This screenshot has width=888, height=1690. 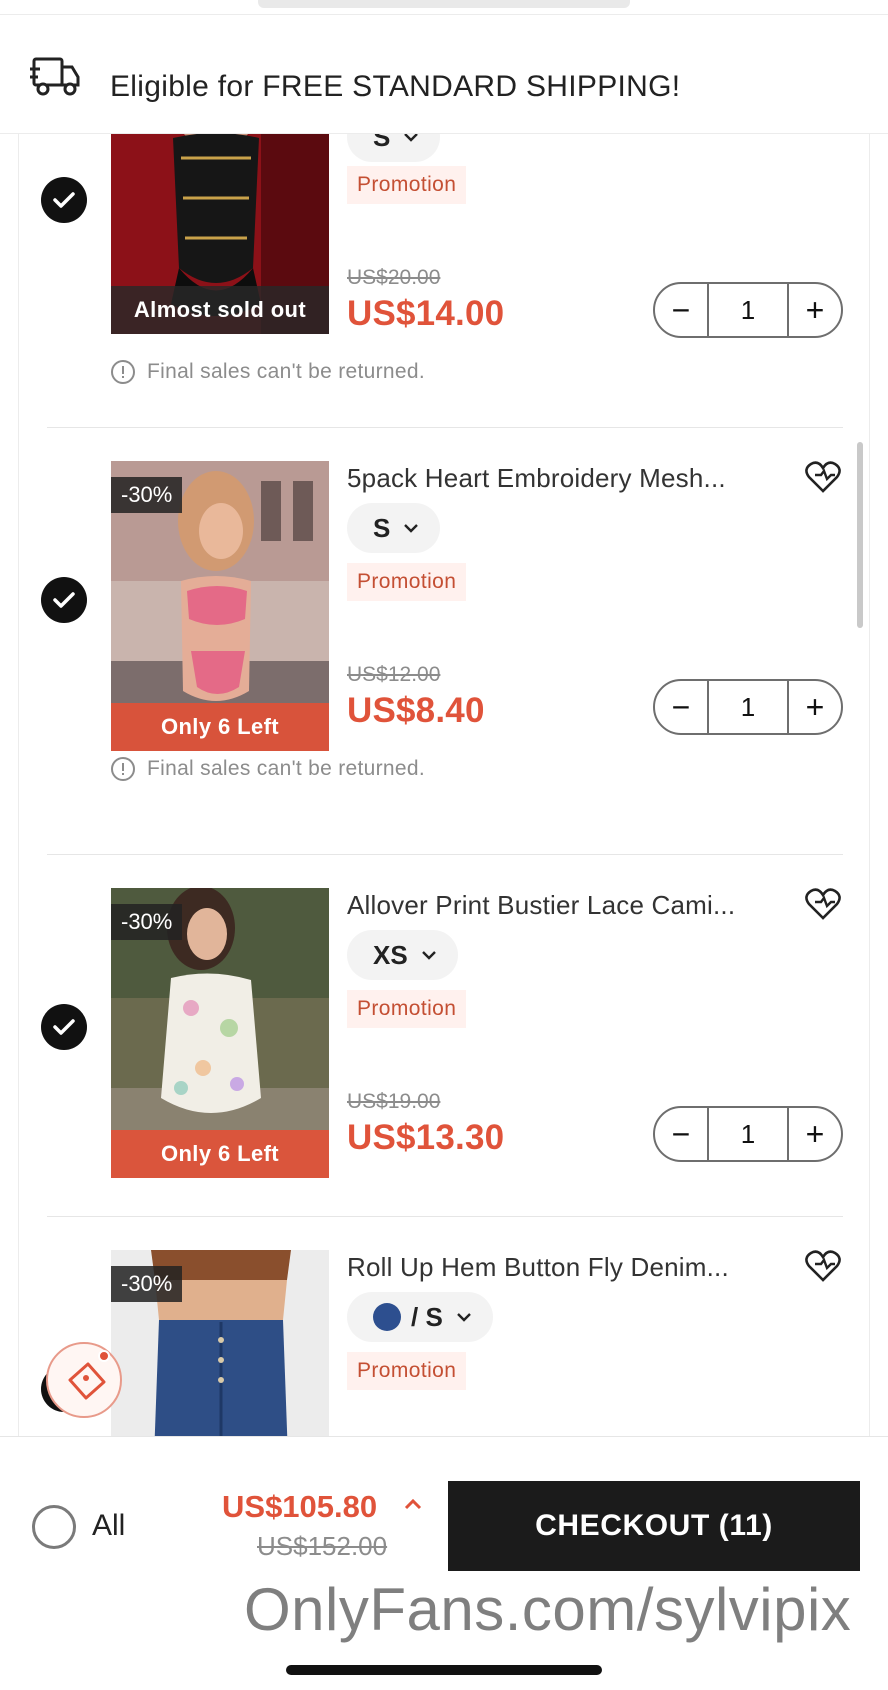 I want to click on coupon-button, so click(x=84, y=1380).